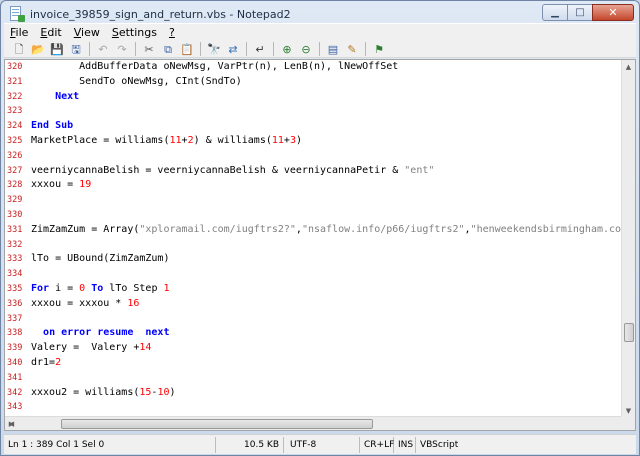 The height and width of the screenshot is (456, 640). I want to click on line-text: Next, so click(55, 97).